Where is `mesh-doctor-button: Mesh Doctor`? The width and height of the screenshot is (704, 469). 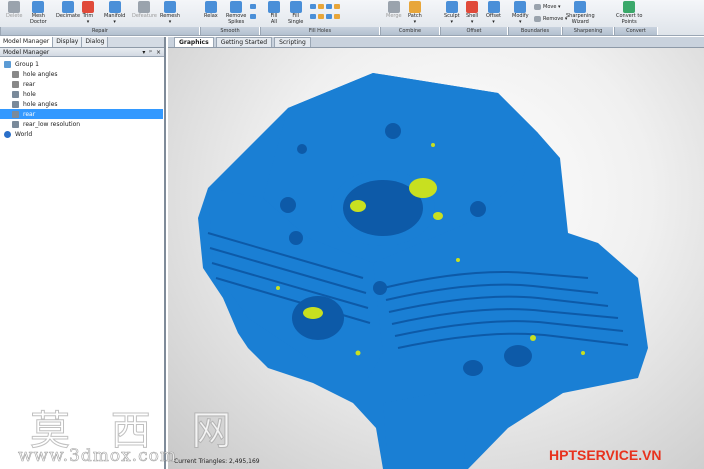 mesh-doctor-button: Mesh Doctor is located at coordinates (38, 14).